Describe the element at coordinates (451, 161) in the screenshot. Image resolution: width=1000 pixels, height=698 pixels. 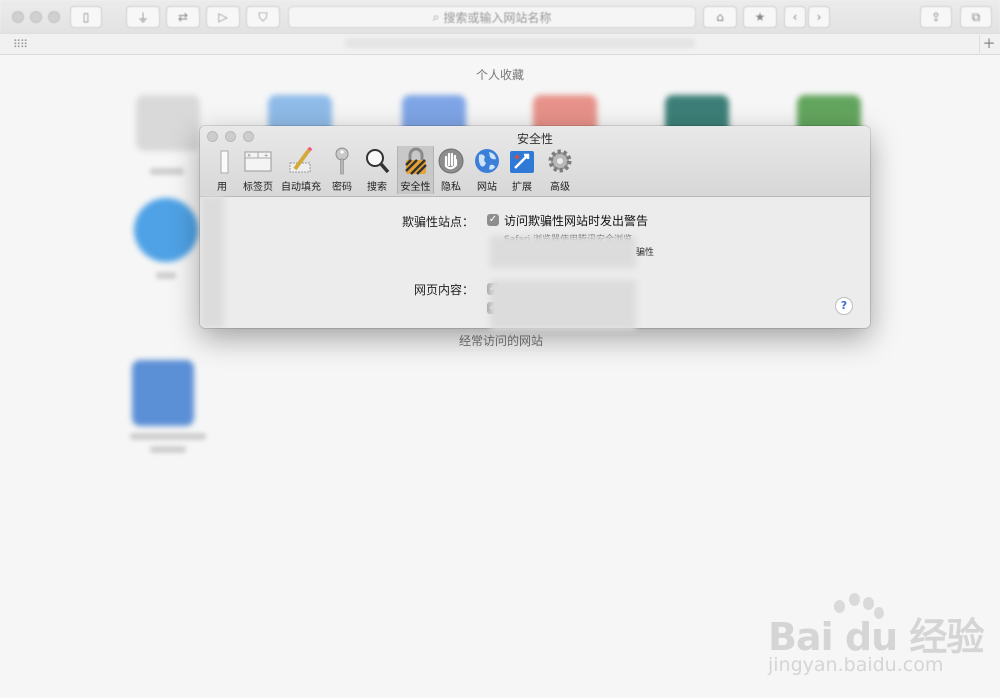
I see `hand-icon` at that location.